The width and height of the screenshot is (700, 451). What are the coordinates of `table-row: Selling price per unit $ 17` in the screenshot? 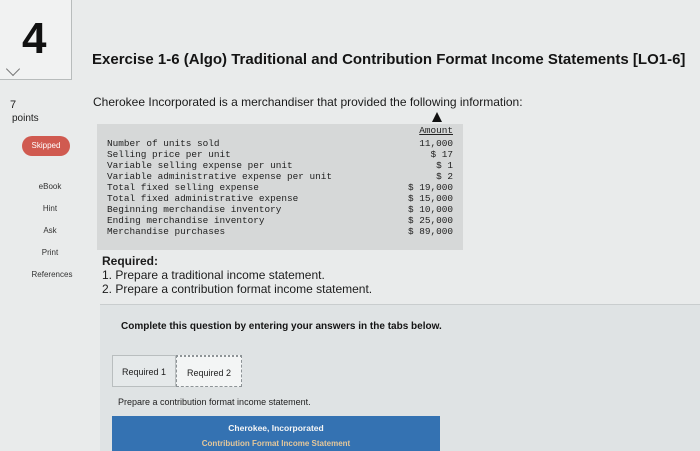 It's located at (280, 154).